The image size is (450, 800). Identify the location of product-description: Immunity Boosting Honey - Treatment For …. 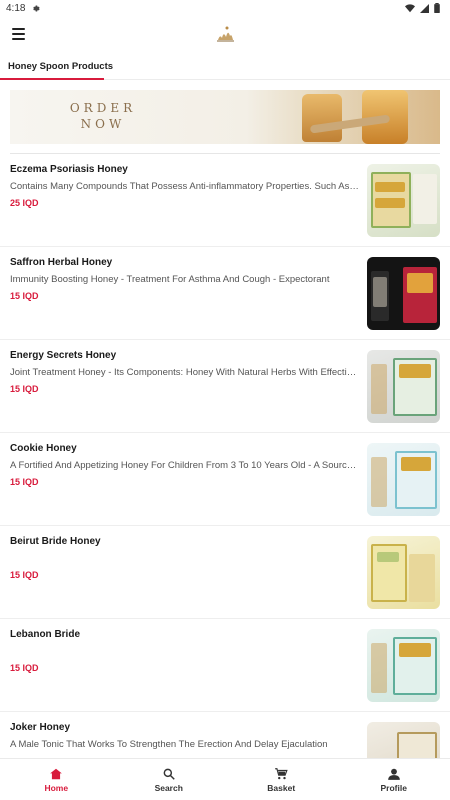
(170, 279).